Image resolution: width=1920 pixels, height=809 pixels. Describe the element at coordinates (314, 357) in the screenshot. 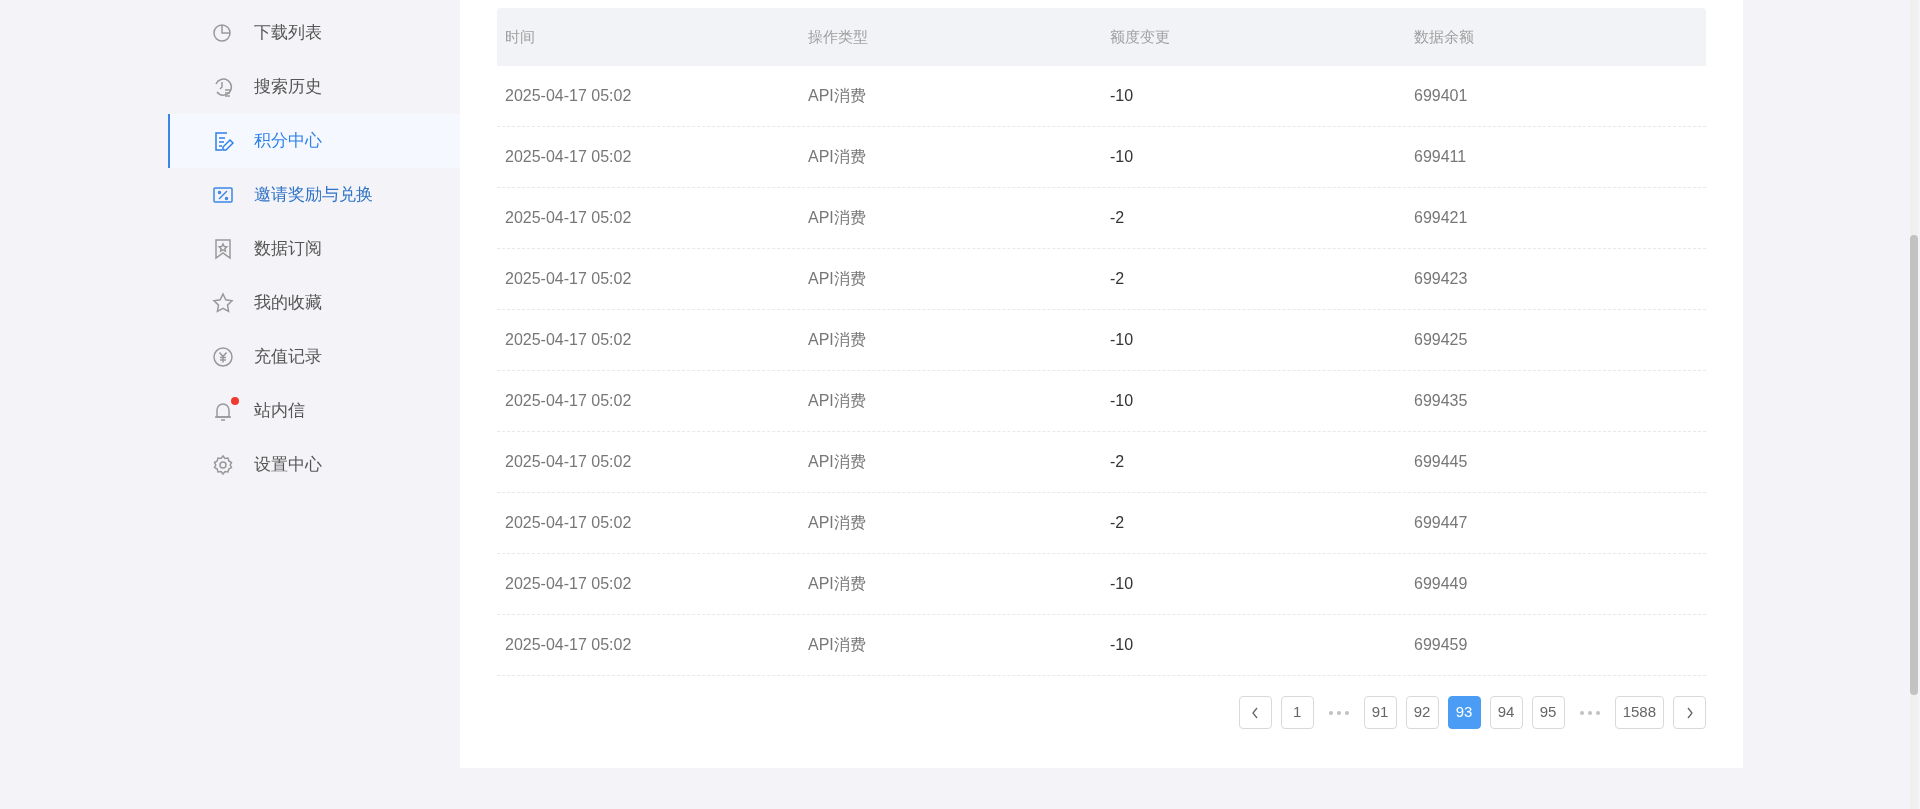

I see `sidebar-item: 充值记录` at that location.